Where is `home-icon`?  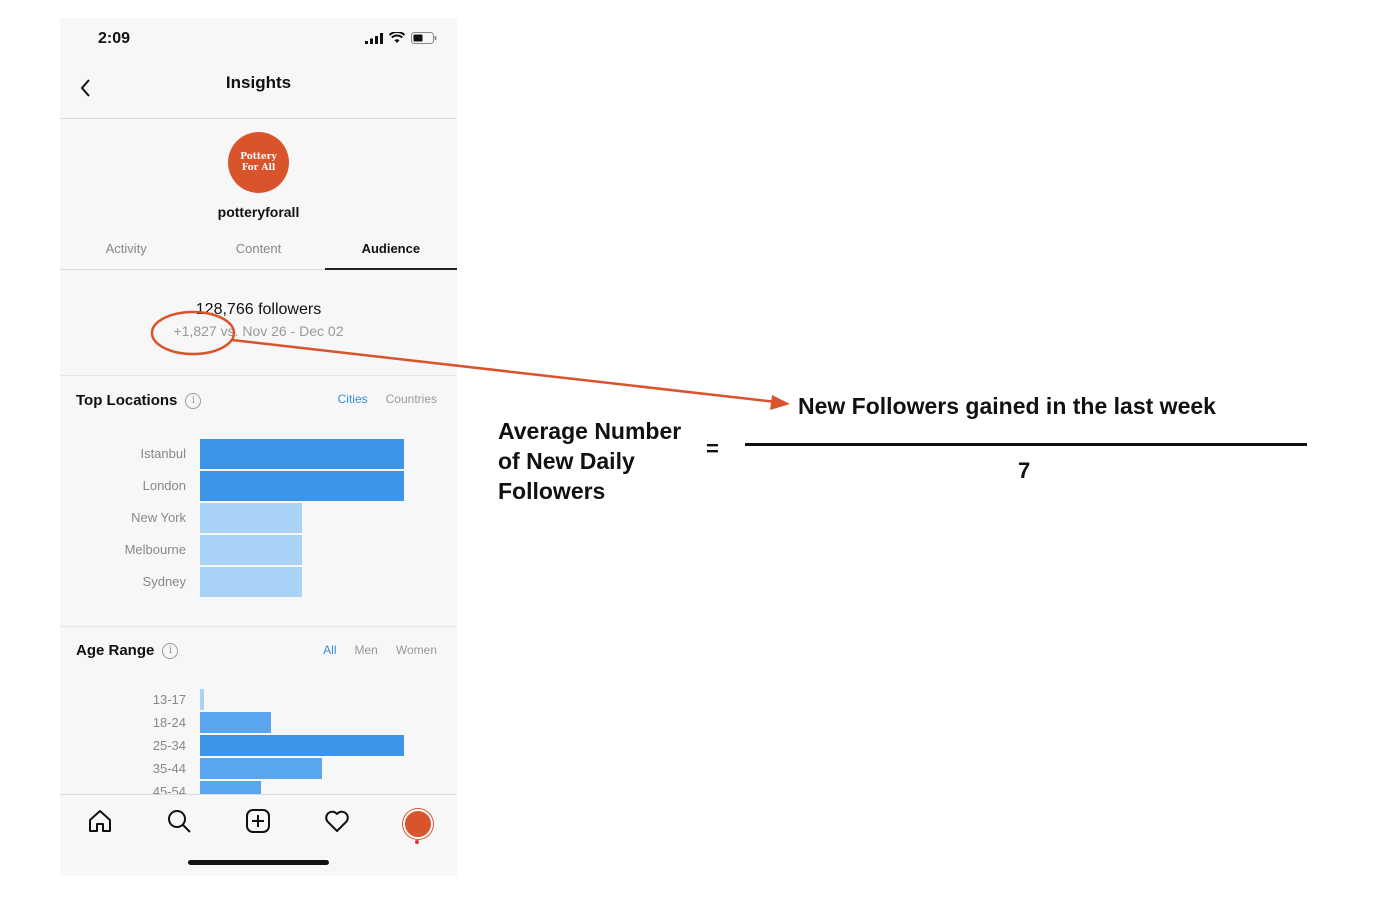
home-icon is located at coordinates (100, 821).